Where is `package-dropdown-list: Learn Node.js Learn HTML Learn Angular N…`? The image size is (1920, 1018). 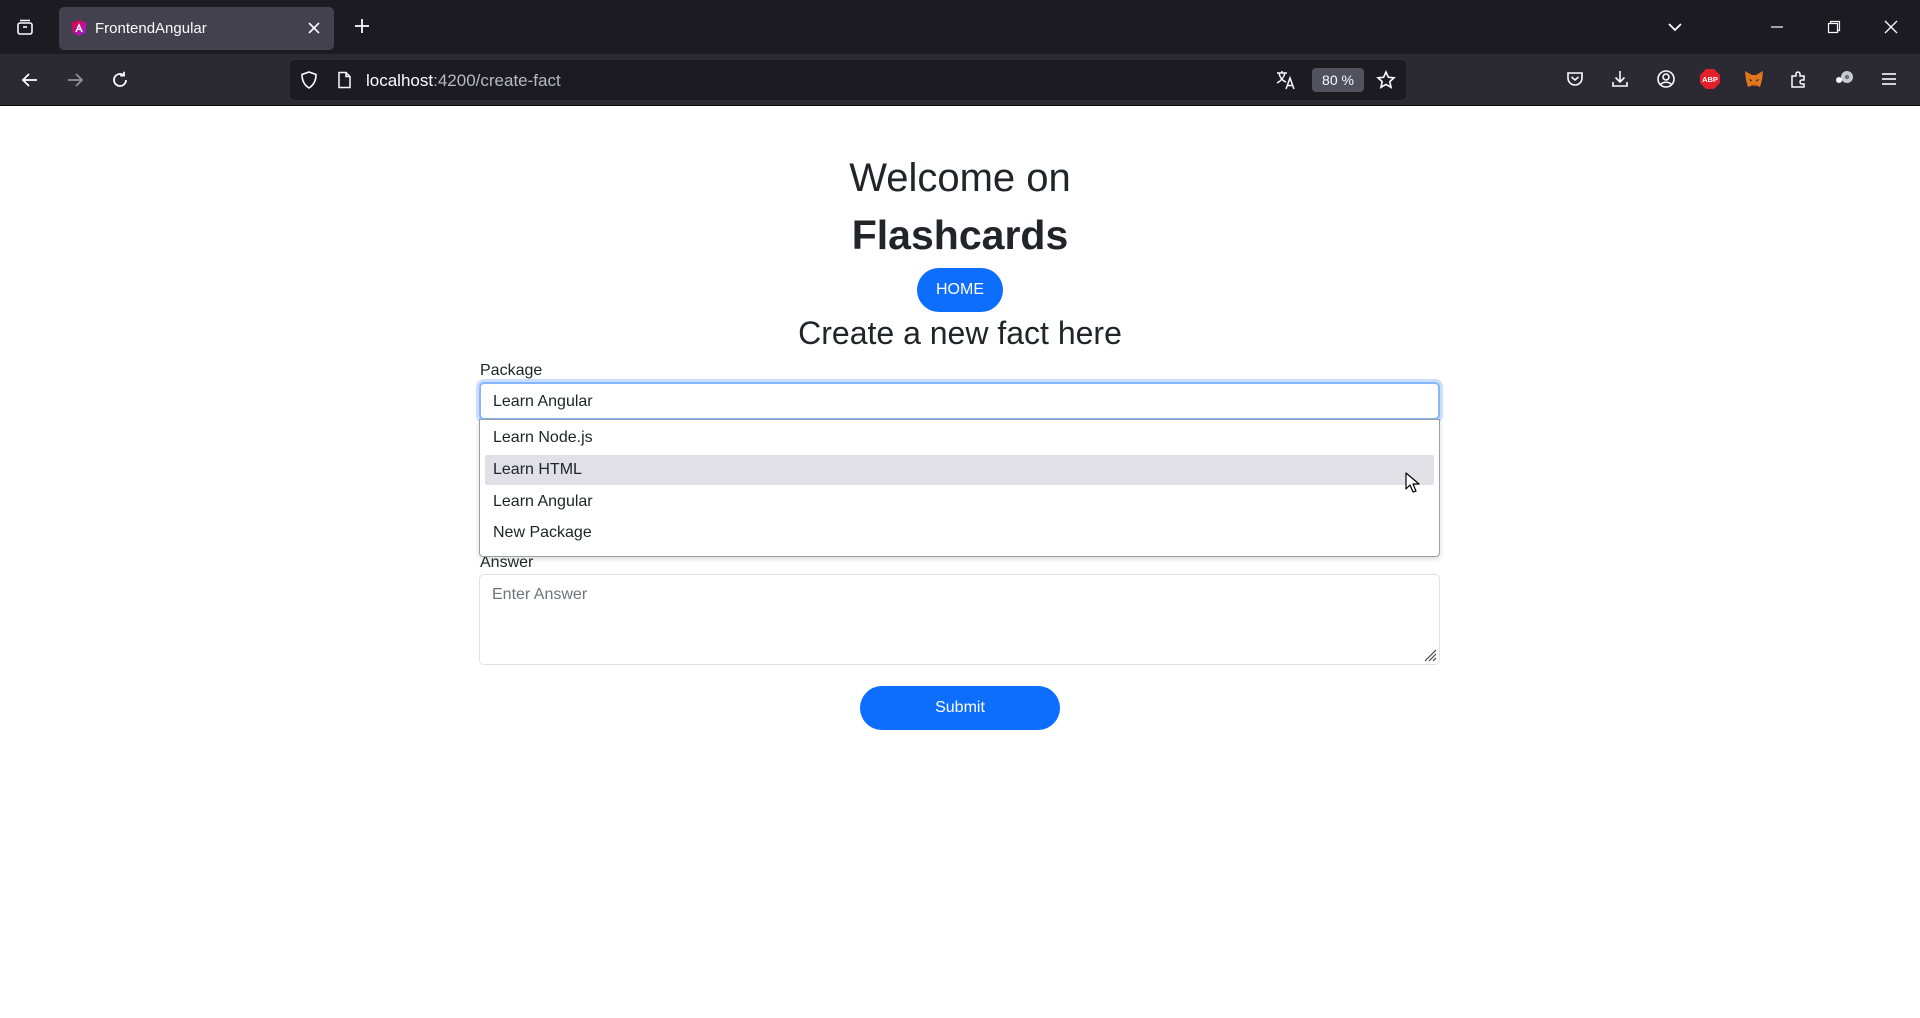 package-dropdown-list: Learn Node.js Learn HTML Learn Angular N… is located at coordinates (959, 488).